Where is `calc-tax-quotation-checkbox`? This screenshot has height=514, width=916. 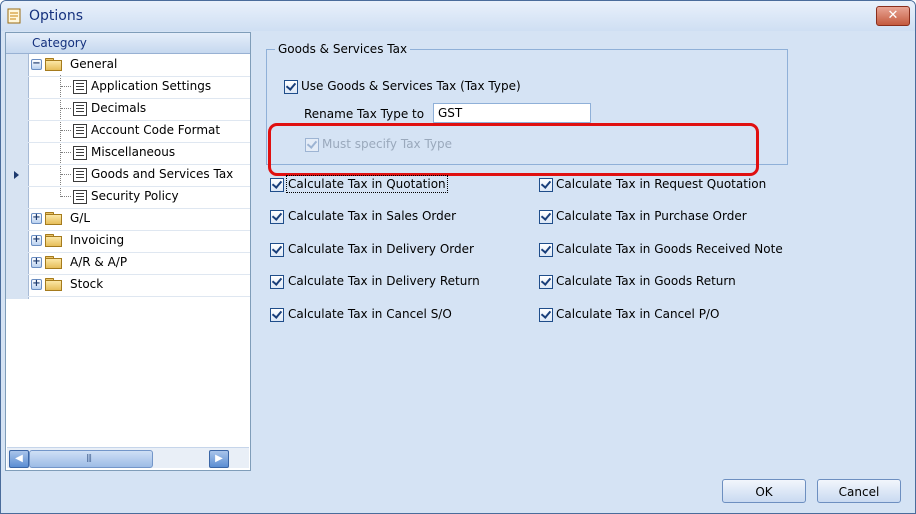 calc-tax-quotation-checkbox is located at coordinates (277, 185).